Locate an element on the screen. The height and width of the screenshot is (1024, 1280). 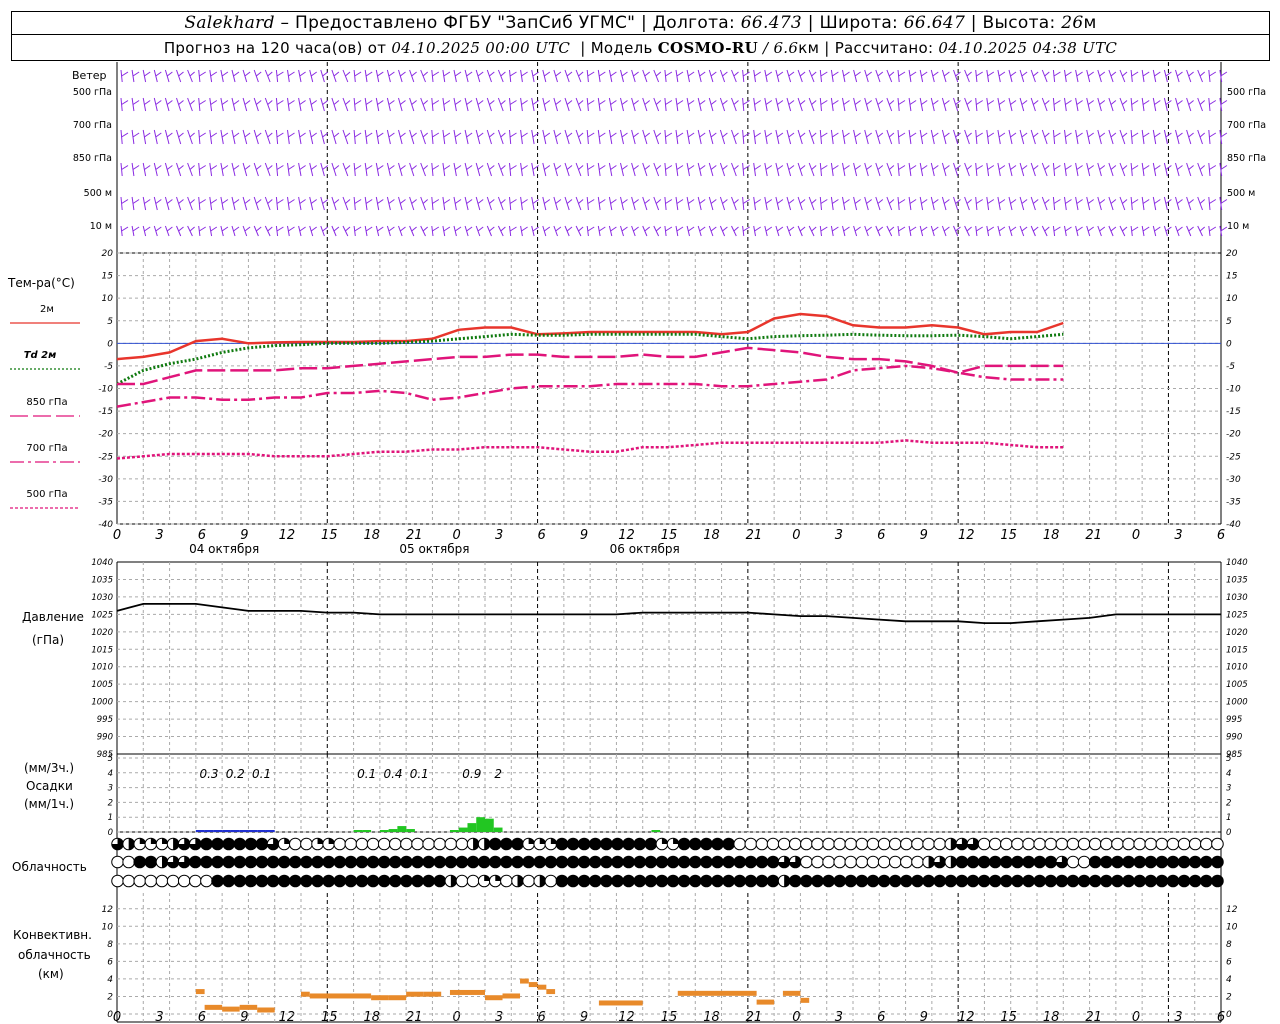
conv-ytick-left-2: 8 is located at coordinates (110, 945).